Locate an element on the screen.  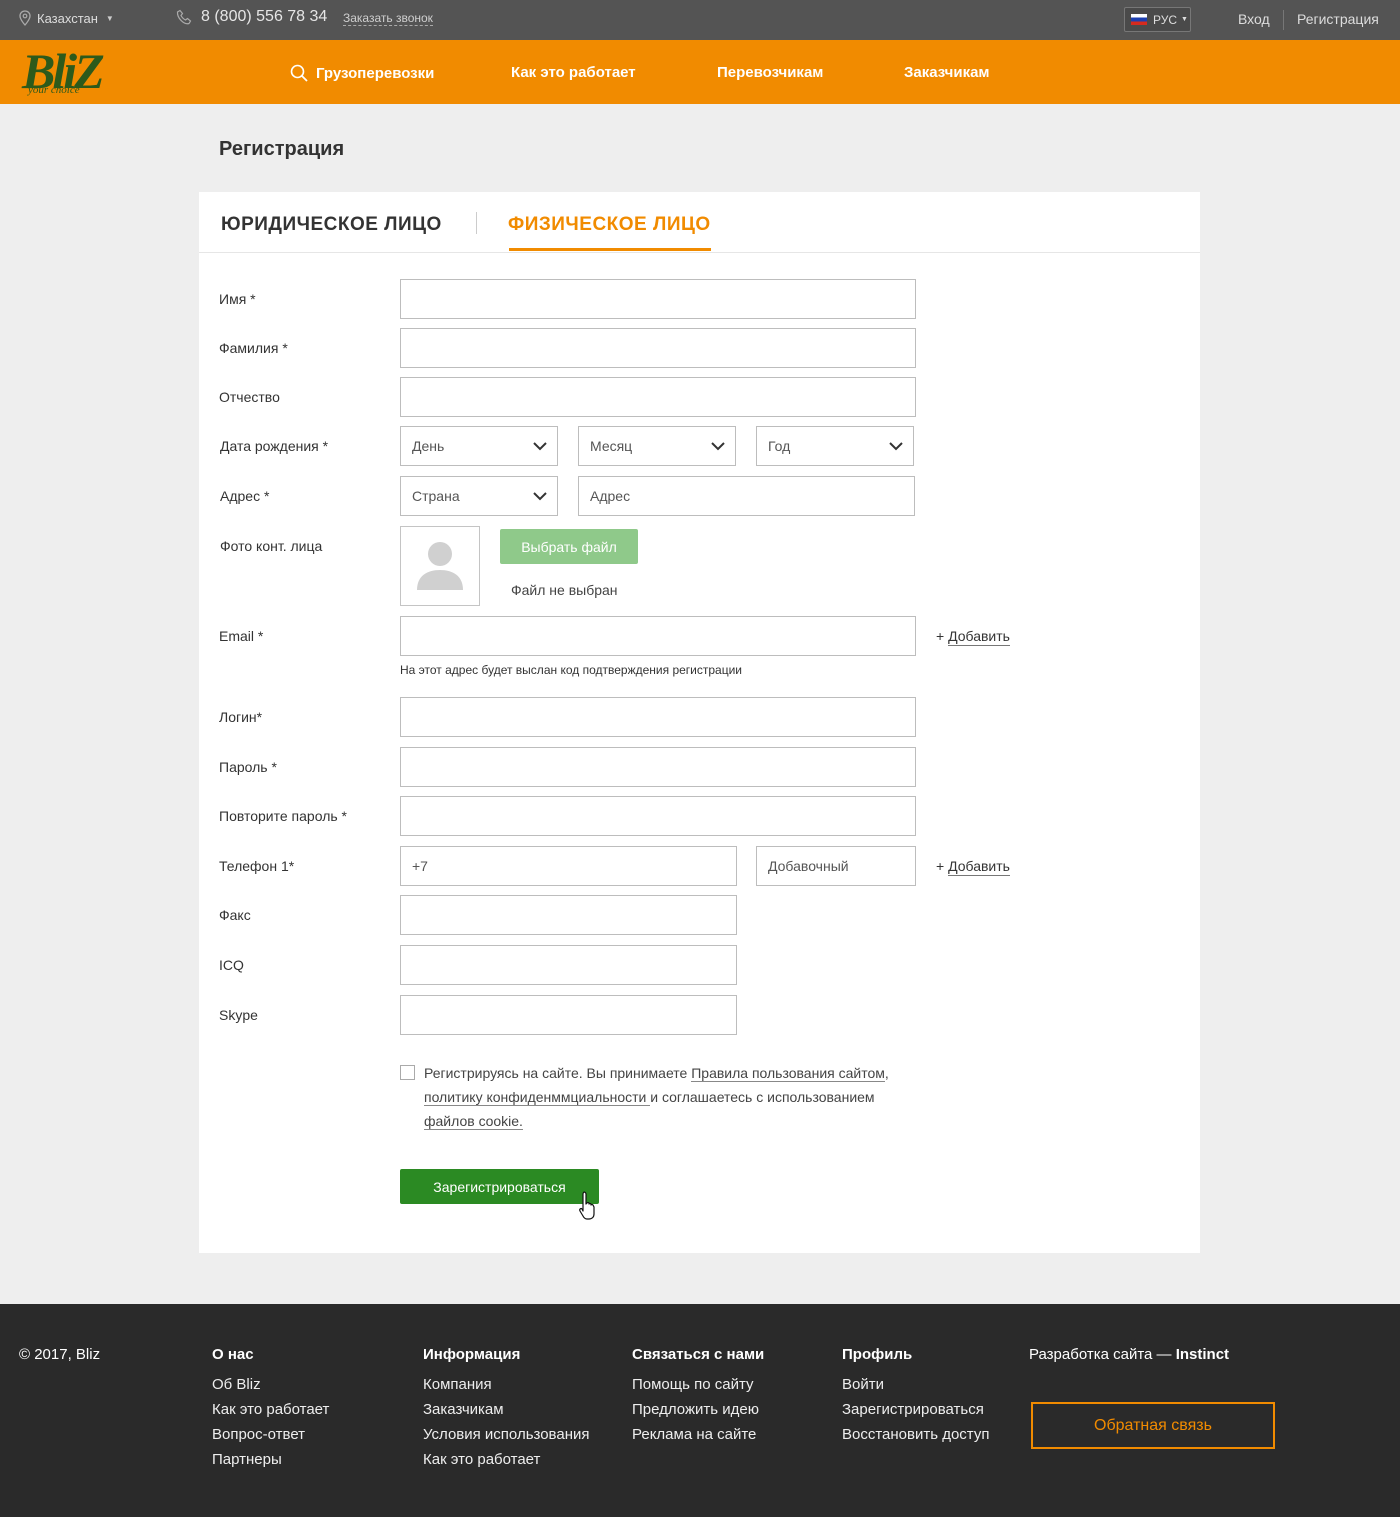
nav-customers: Заказчикам is located at coordinates (947, 72).